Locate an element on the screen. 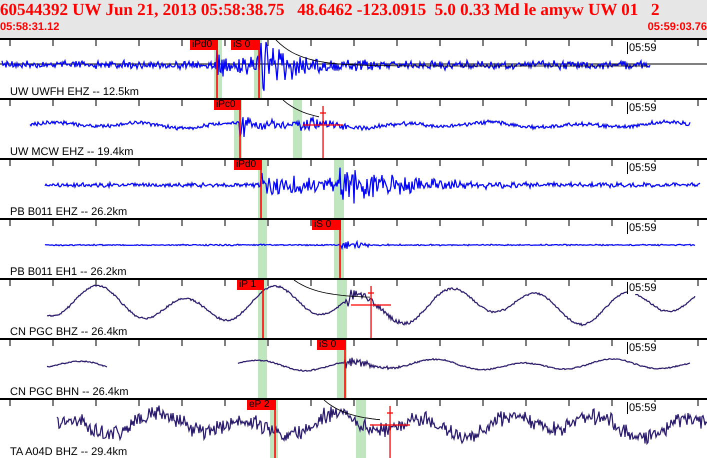 Image resolution: width=707 pixels, height=458 pixels. channel-label: TA A04D BHZ -- 29.4km is located at coordinates (69, 452).